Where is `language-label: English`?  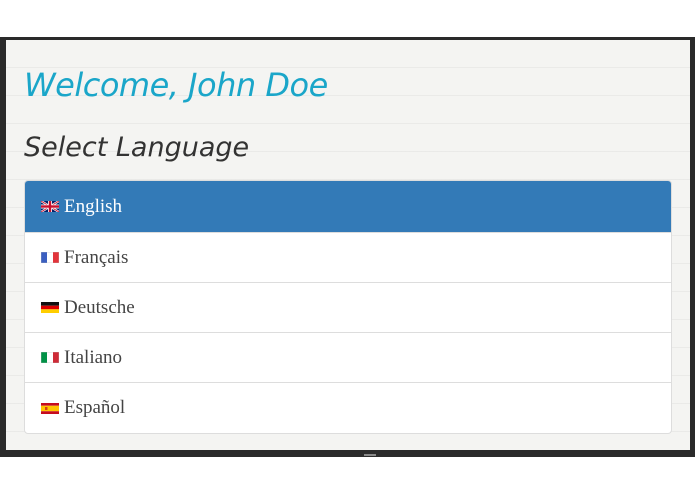
language-label: English is located at coordinates (93, 206).